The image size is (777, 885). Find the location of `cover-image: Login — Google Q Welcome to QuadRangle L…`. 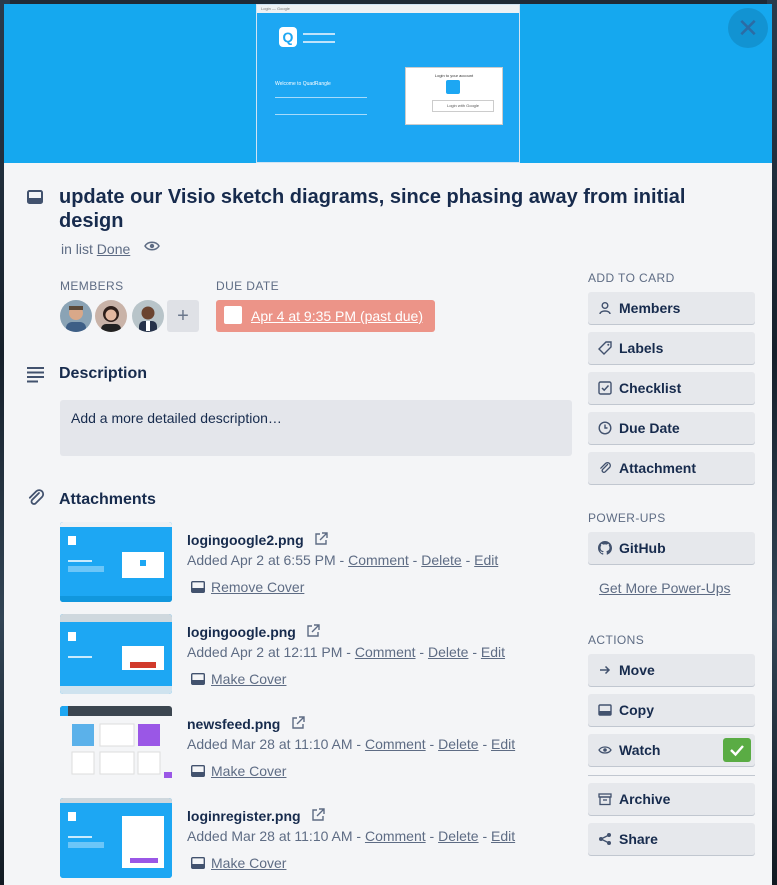

cover-image: Login — Google Q Welcome to QuadRangle L… is located at coordinates (388, 83).